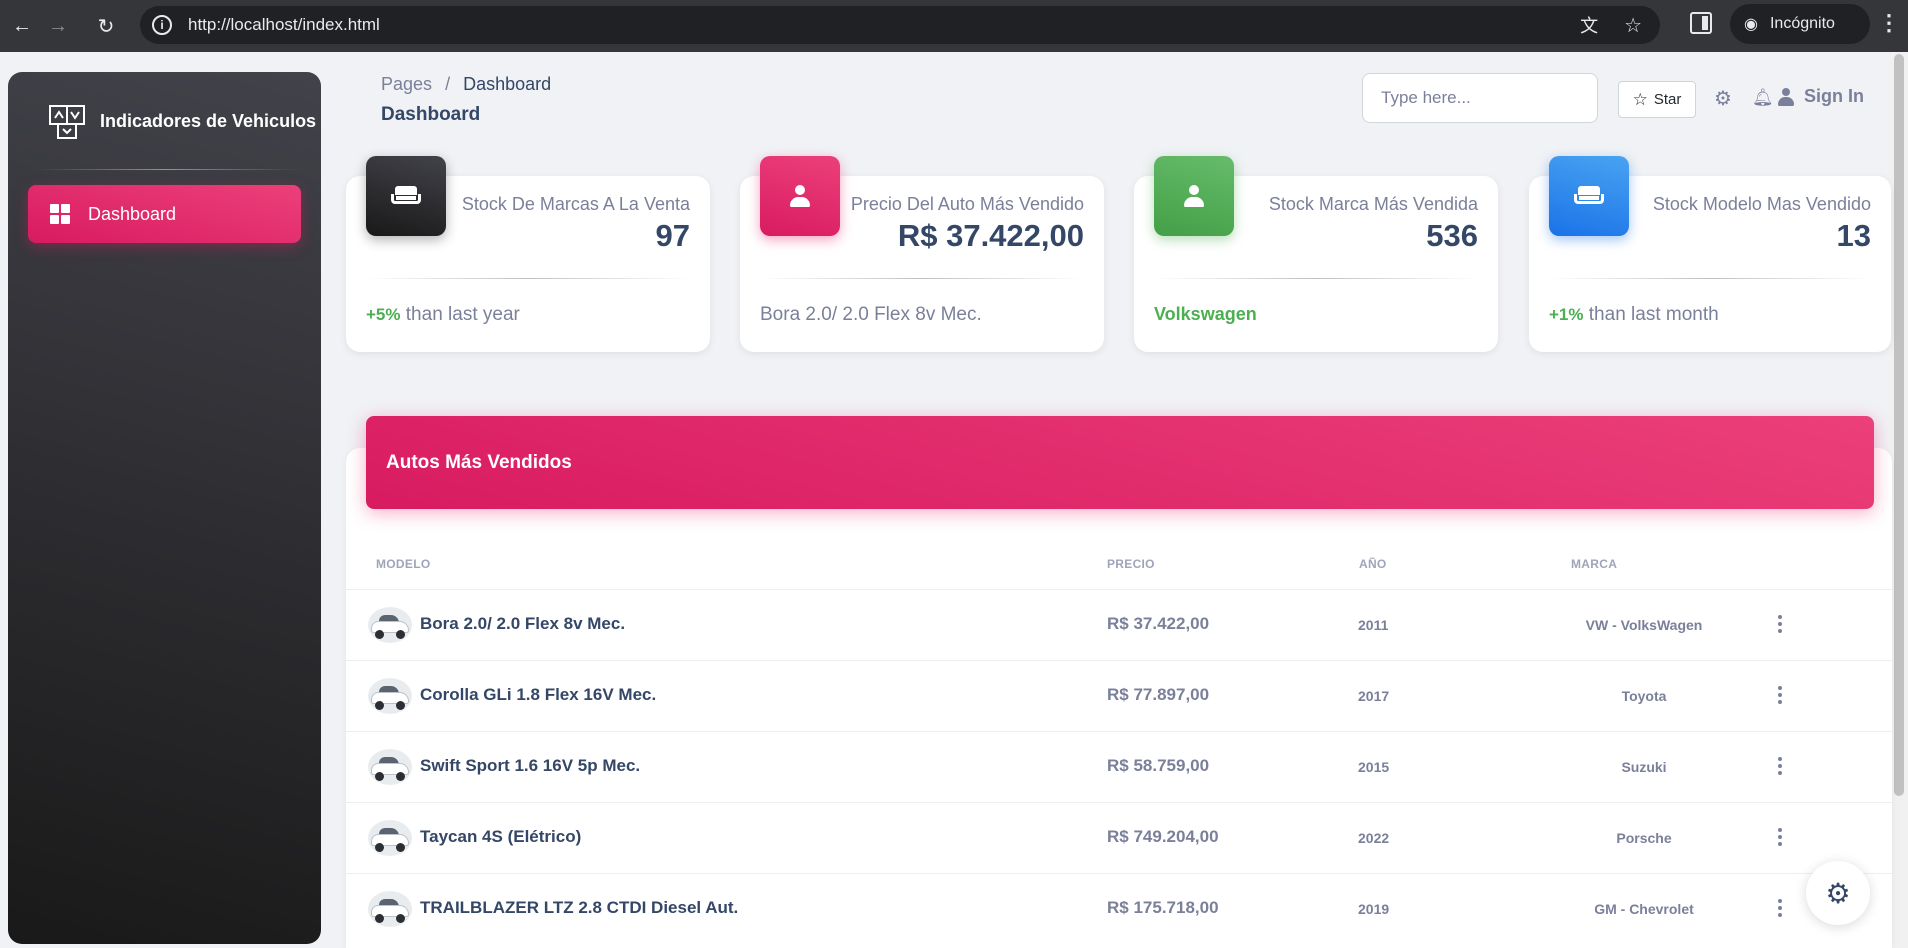 This screenshot has width=1908, height=948. I want to click on column-header-precio: PRECIO, so click(1131, 564).